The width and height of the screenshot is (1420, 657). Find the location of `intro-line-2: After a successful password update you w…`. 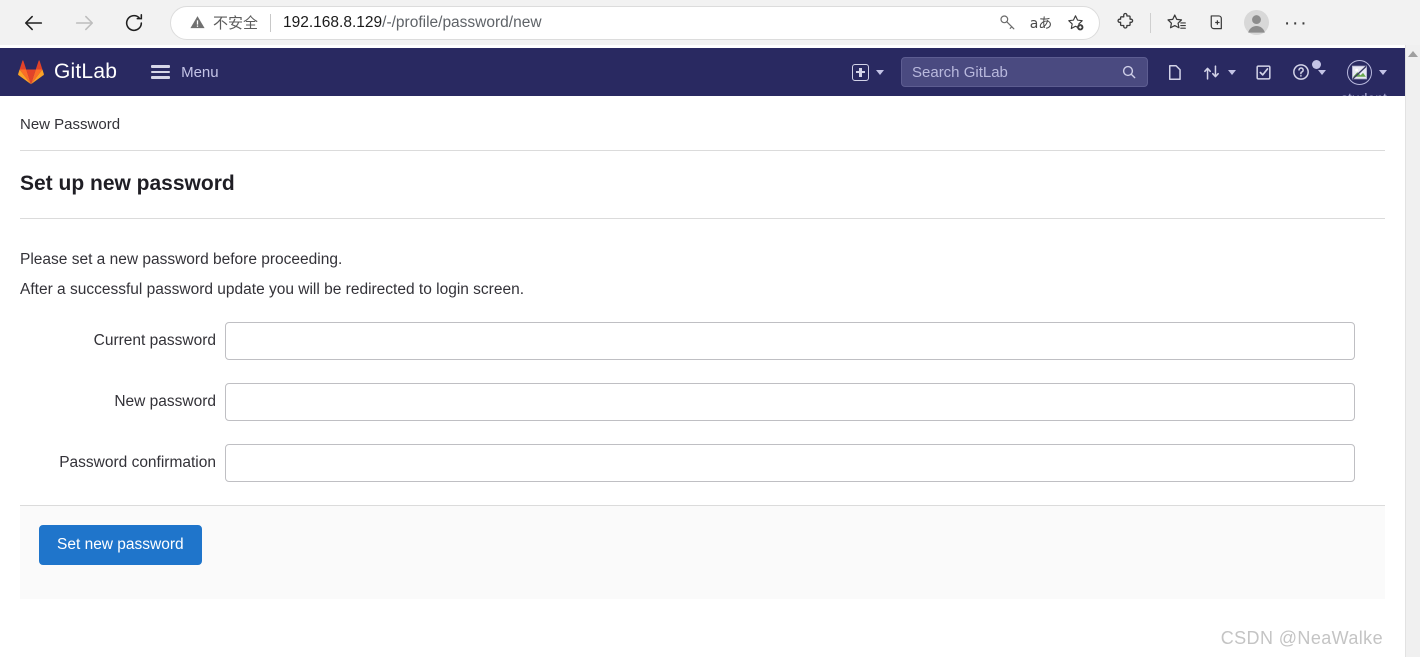

intro-line-2: After a successful password update you w… is located at coordinates (272, 290).